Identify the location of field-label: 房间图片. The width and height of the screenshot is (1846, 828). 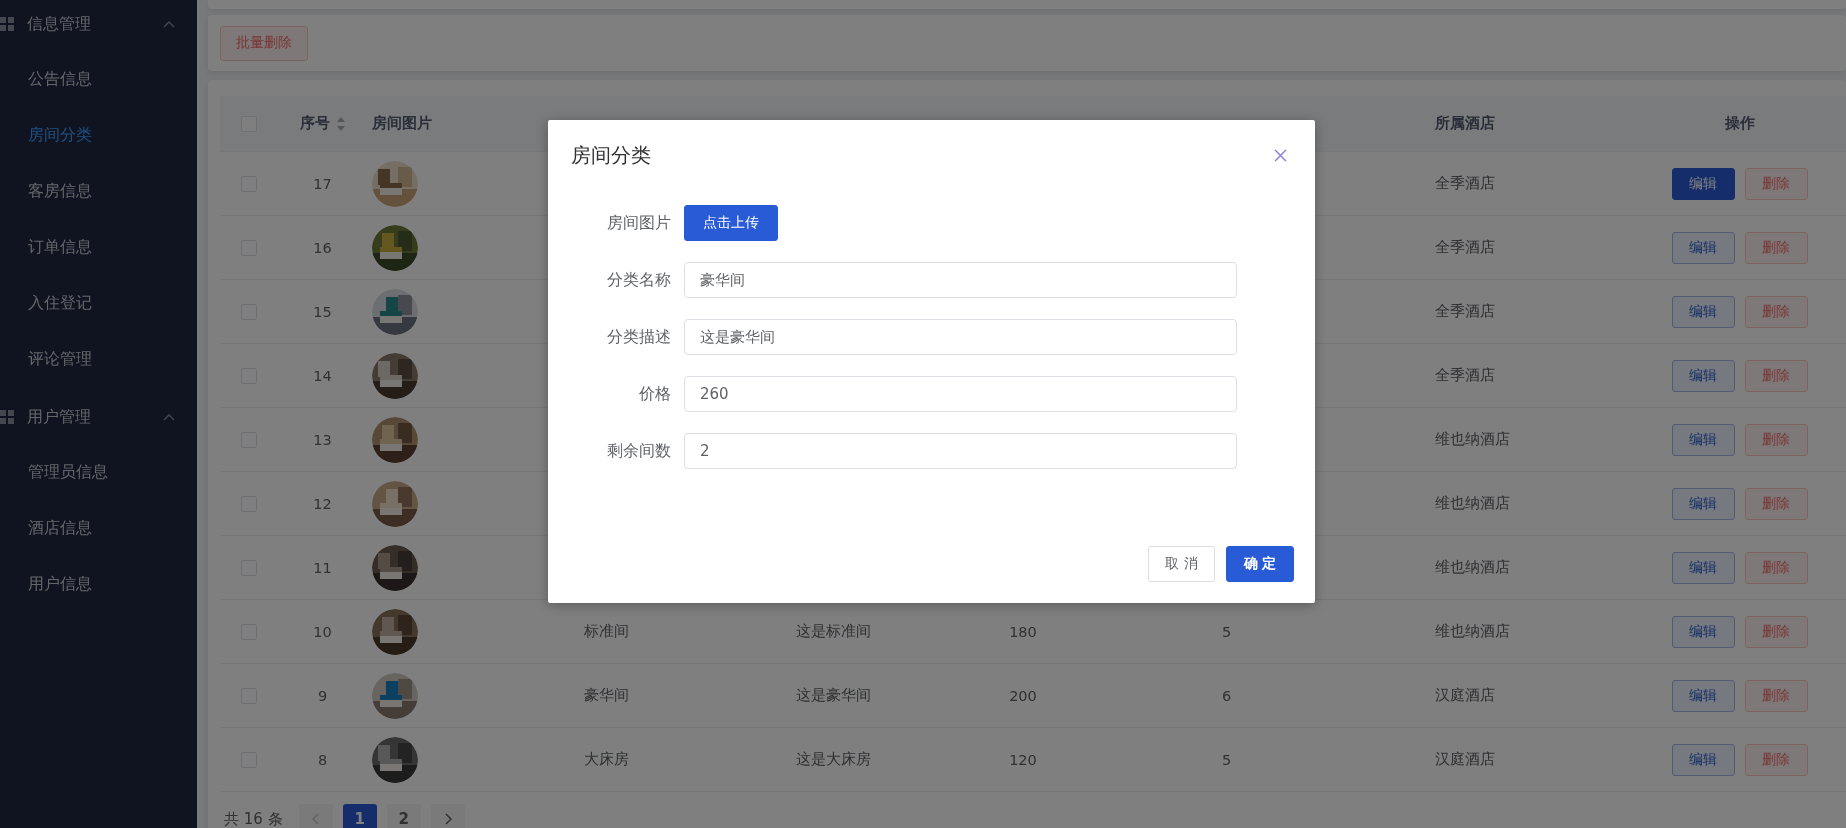
(639, 223).